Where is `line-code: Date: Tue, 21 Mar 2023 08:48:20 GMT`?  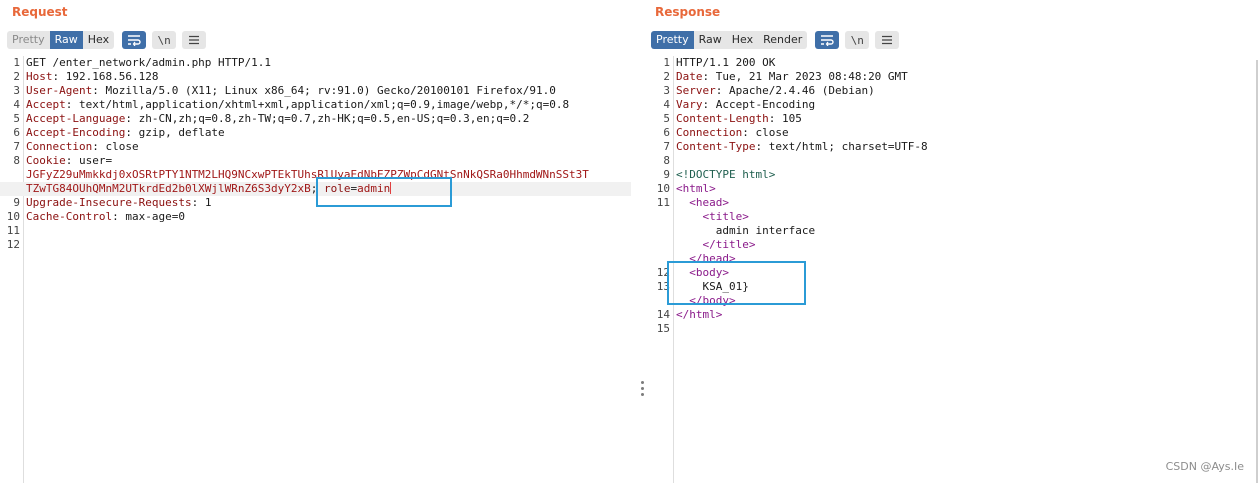 line-code: Date: Tue, 21 Mar 2023 08:48:20 GMT is located at coordinates (792, 77).